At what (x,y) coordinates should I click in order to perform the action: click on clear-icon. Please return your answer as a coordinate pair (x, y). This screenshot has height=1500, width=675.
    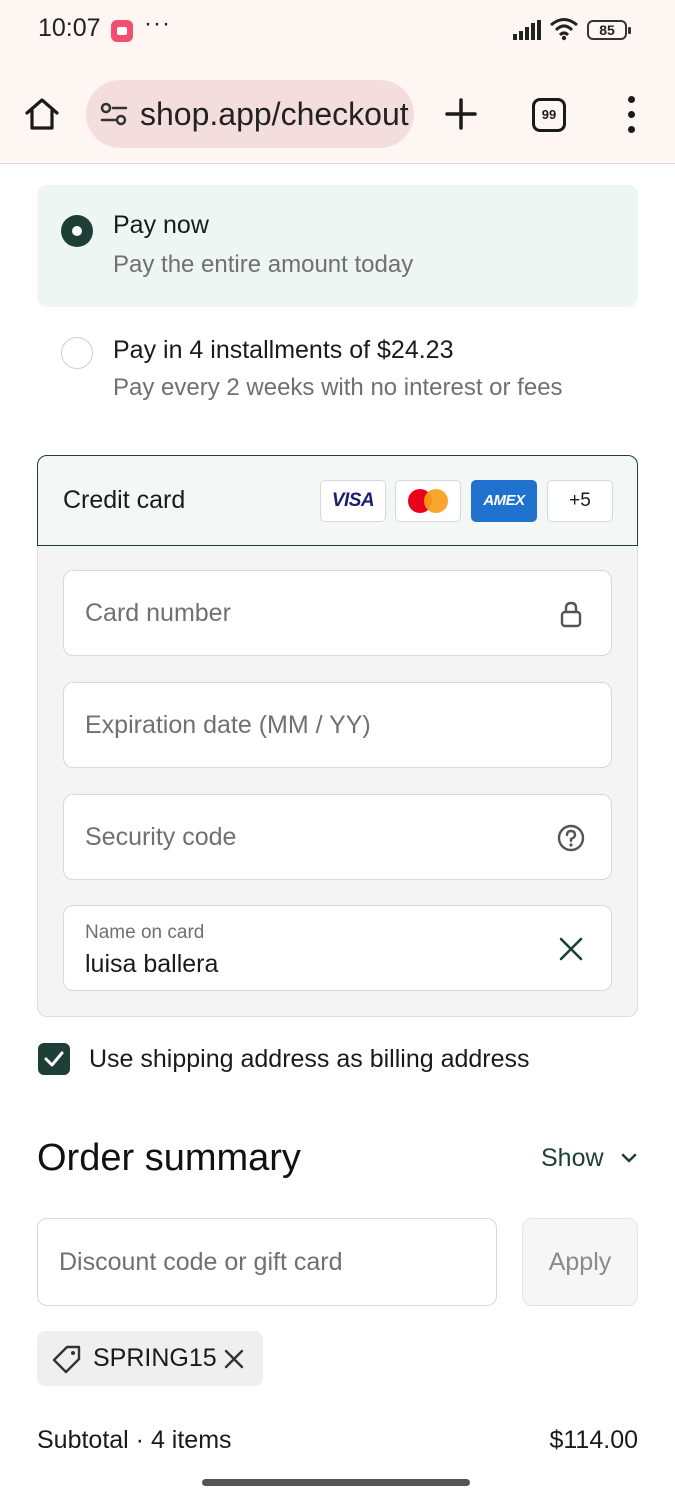
    Looking at the image, I should click on (571, 949).